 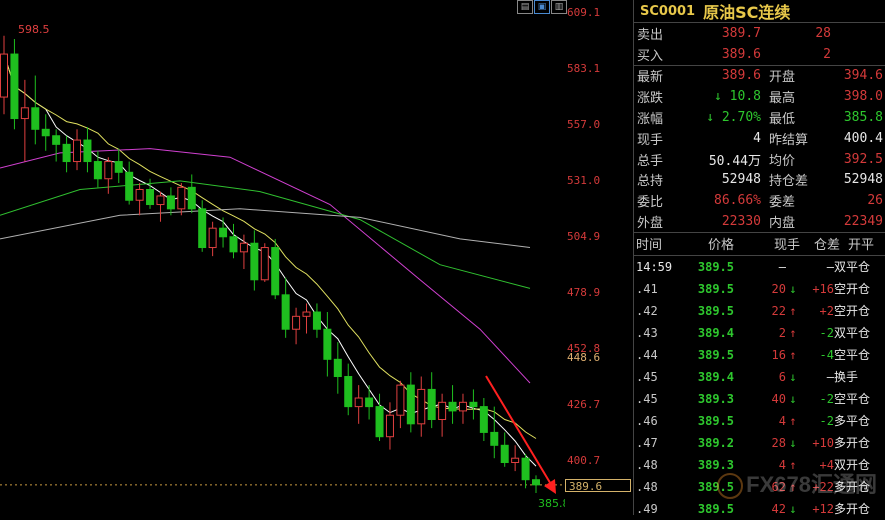 I want to click on tick-volume: 2, so click(x=782, y=332).